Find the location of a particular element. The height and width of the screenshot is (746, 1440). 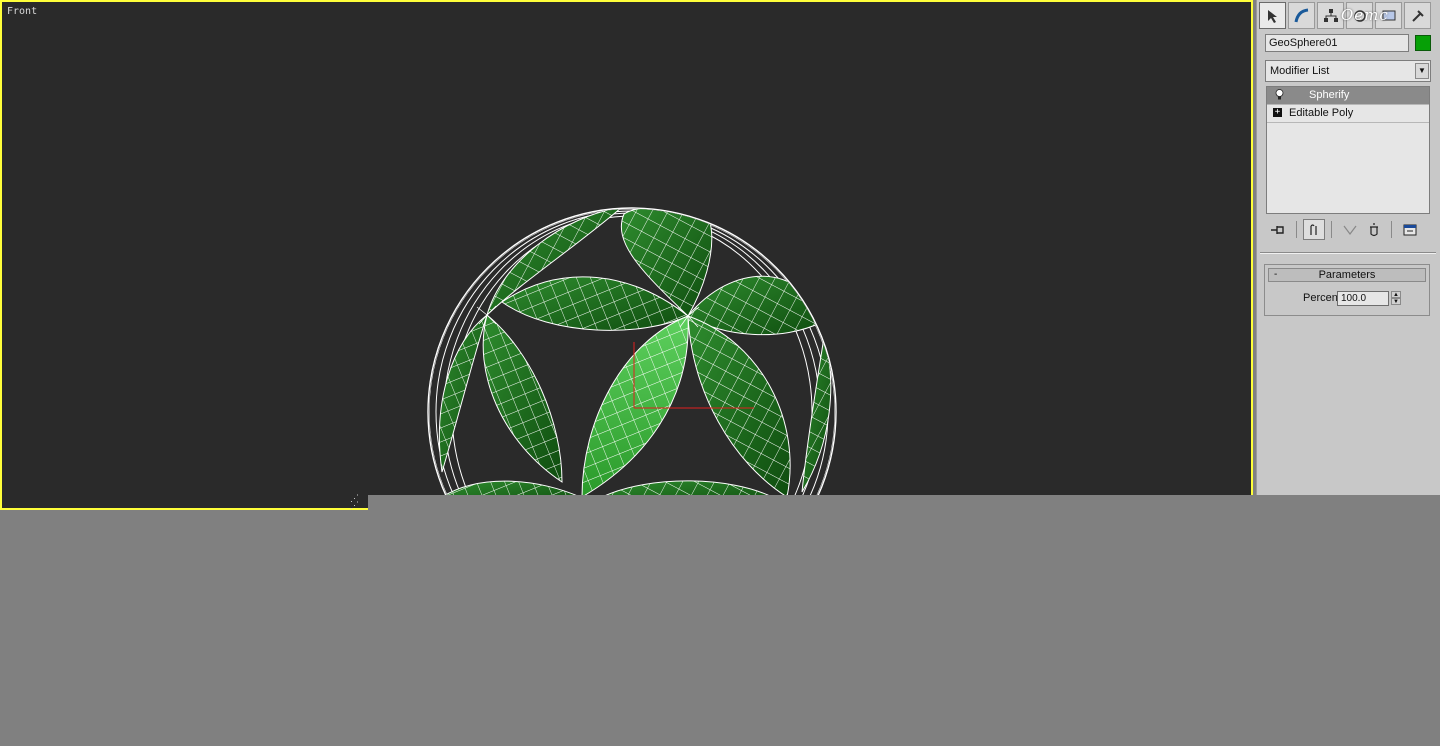

modifier-list-dropdown: Modifier List ▼ is located at coordinates (1348, 71).